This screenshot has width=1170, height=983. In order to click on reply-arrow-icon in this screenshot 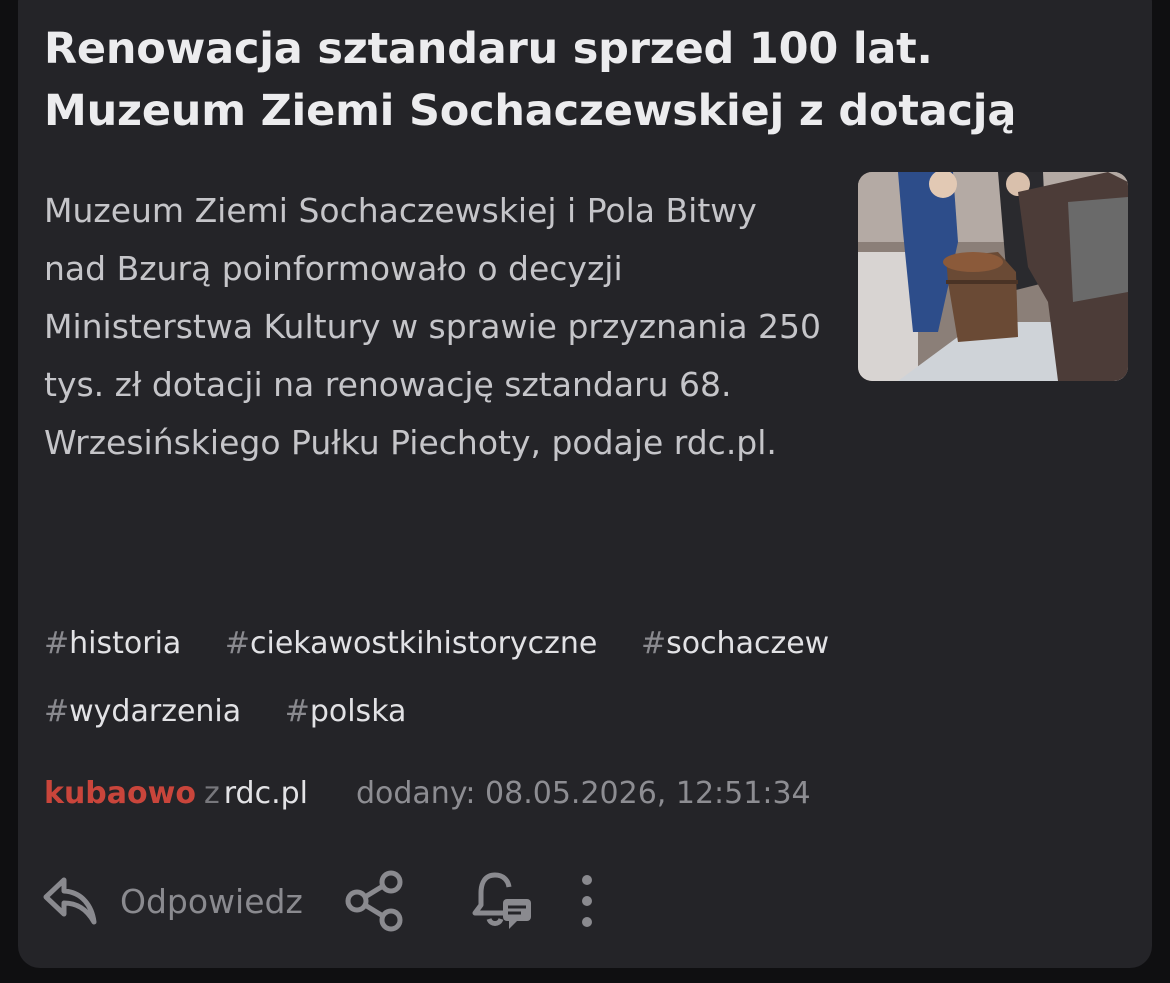, I will do `click(71, 901)`.